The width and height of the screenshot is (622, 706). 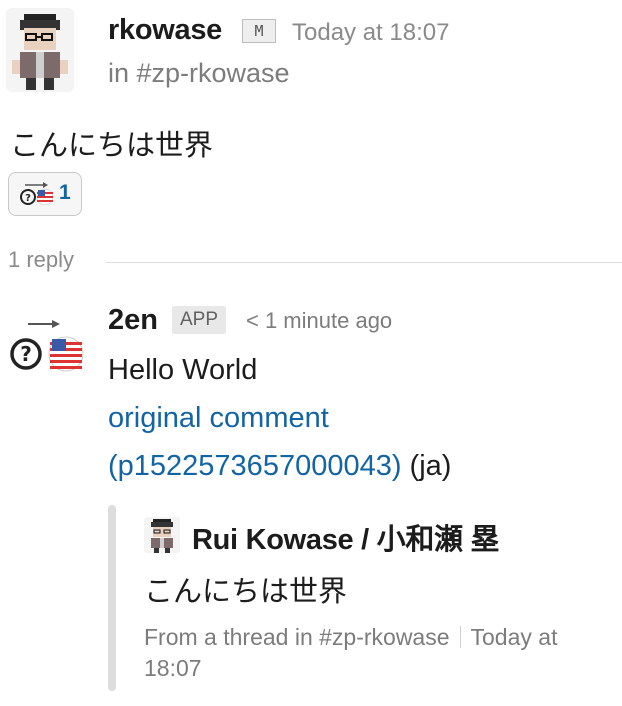 What do you see at coordinates (346, 537) in the screenshot?
I see `quote-author-name: Rui Kowase / 小和瀬 塁` at bounding box center [346, 537].